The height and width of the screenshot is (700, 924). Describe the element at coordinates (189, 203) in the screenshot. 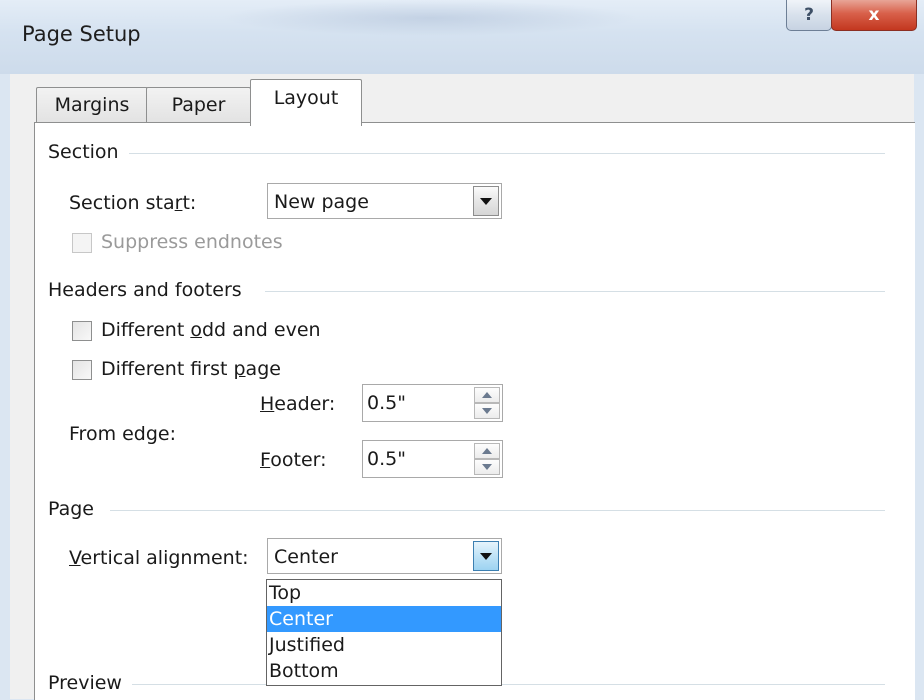

I see `label-text: t:` at that location.